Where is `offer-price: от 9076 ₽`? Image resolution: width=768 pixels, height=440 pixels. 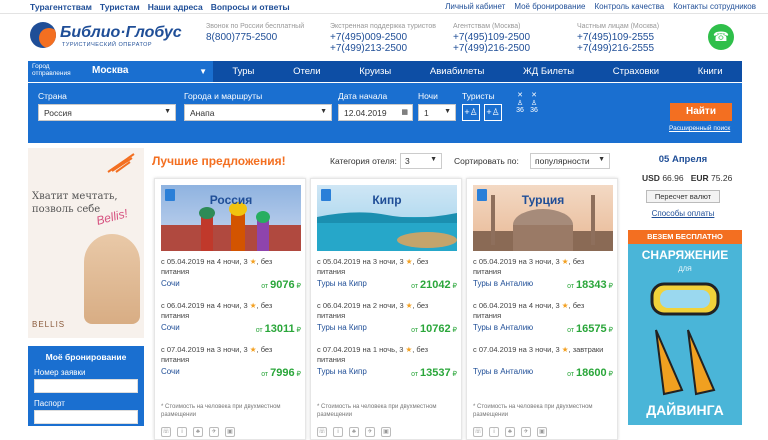
offer-price: от 9076 ₽ is located at coordinates (281, 285).